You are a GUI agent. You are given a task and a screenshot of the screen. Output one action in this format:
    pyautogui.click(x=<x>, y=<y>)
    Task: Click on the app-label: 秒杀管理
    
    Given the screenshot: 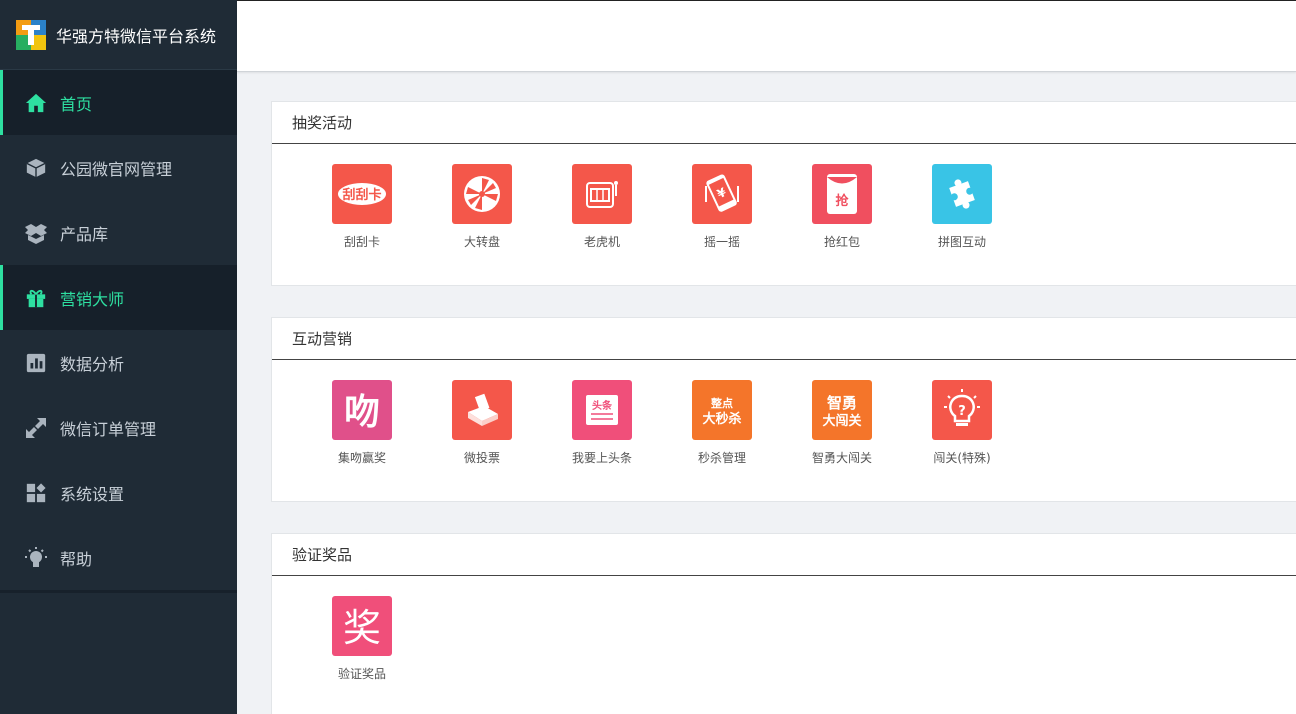 What is the action you would take?
    pyautogui.click(x=721, y=458)
    